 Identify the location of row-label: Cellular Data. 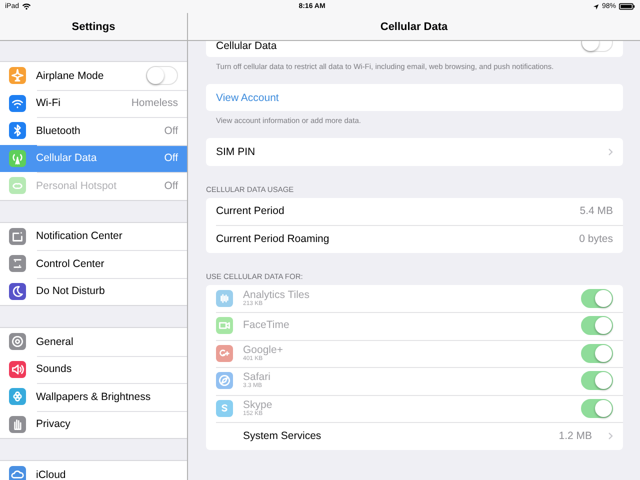
(246, 46).